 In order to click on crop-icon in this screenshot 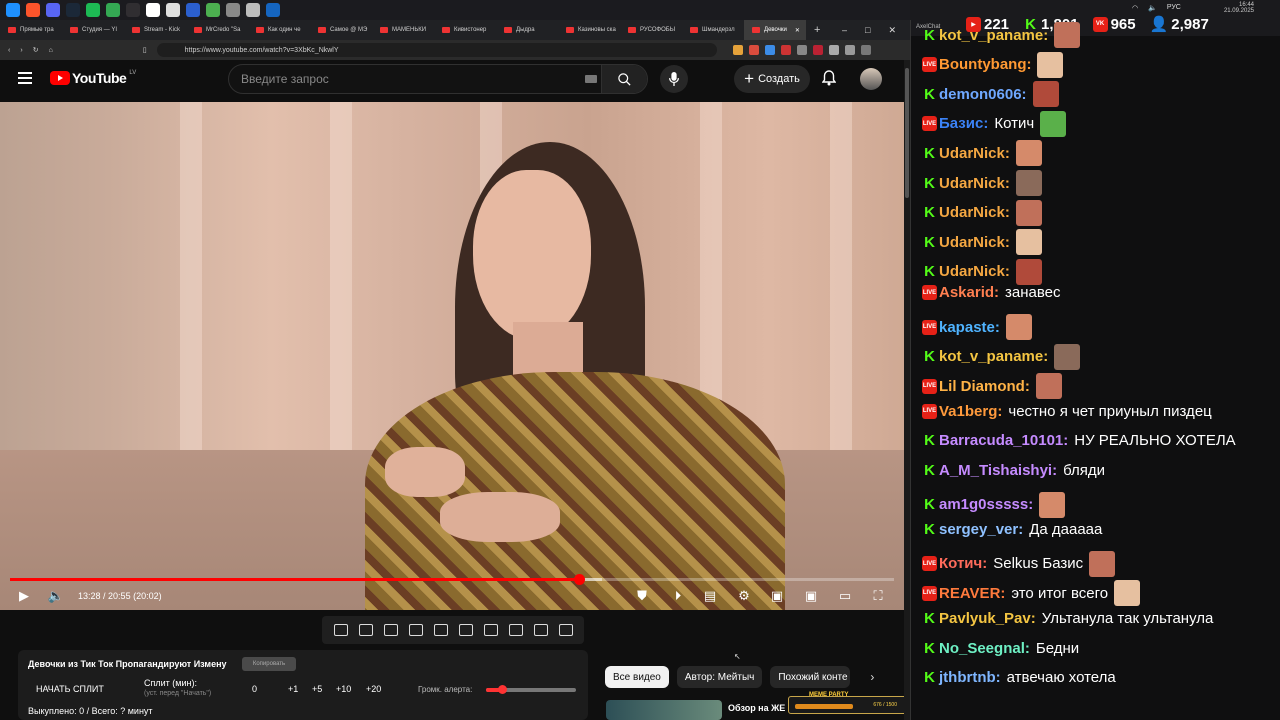, I will do `click(440, 630)`.